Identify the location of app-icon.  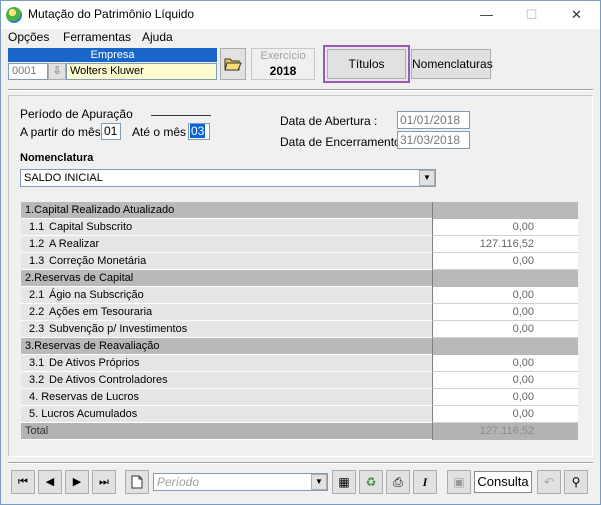
(14, 15).